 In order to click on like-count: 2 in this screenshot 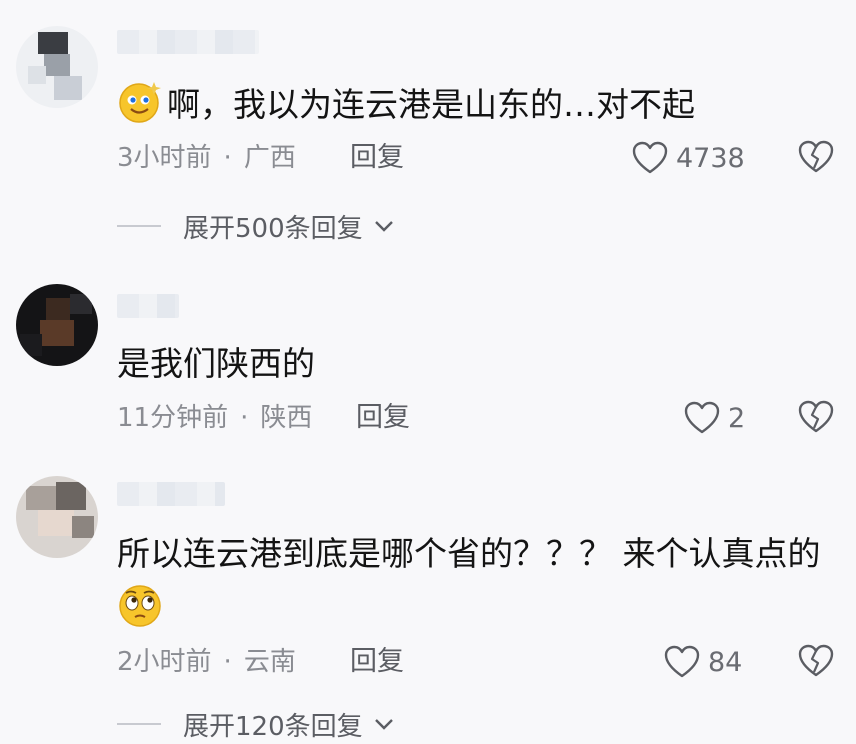, I will do `click(737, 418)`.